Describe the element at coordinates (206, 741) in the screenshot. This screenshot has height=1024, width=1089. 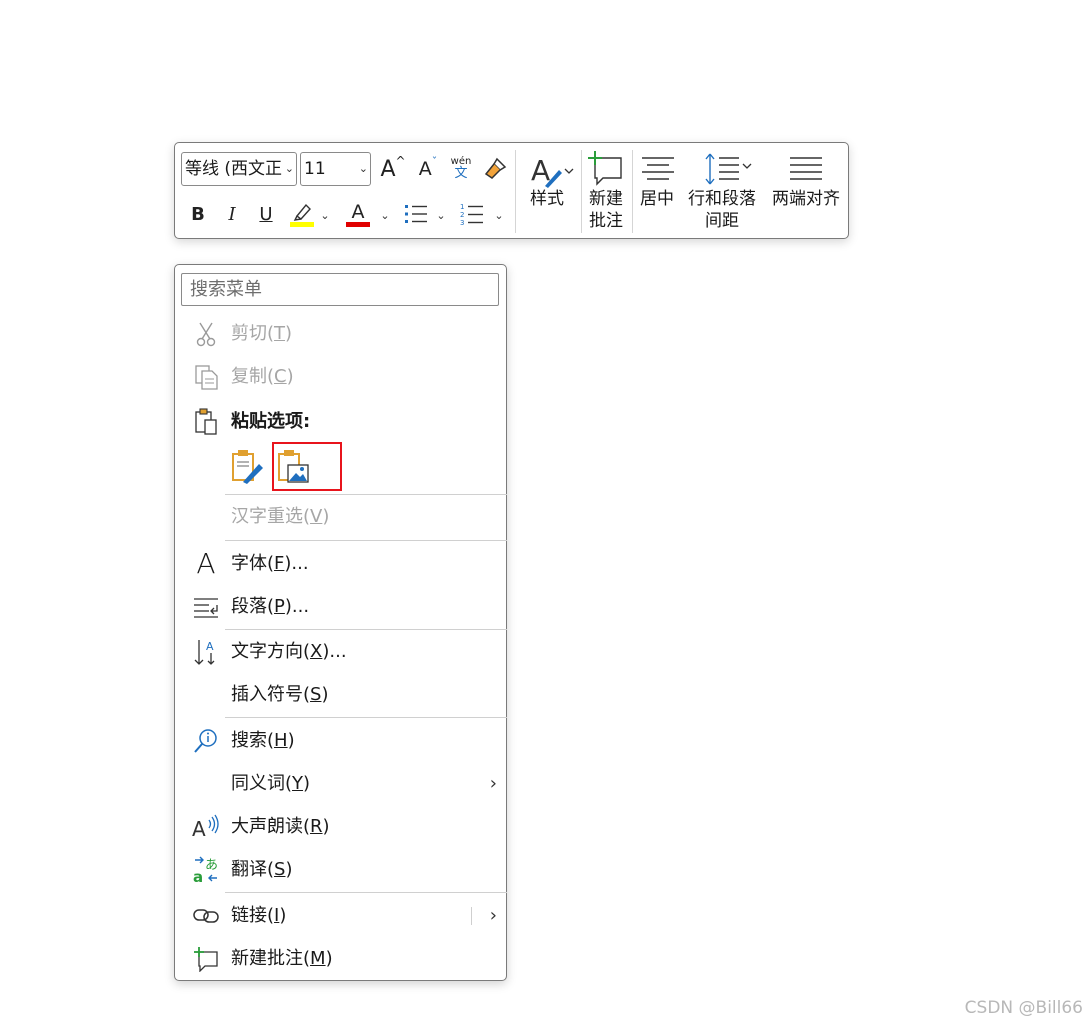
I see `search-icon` at that location.